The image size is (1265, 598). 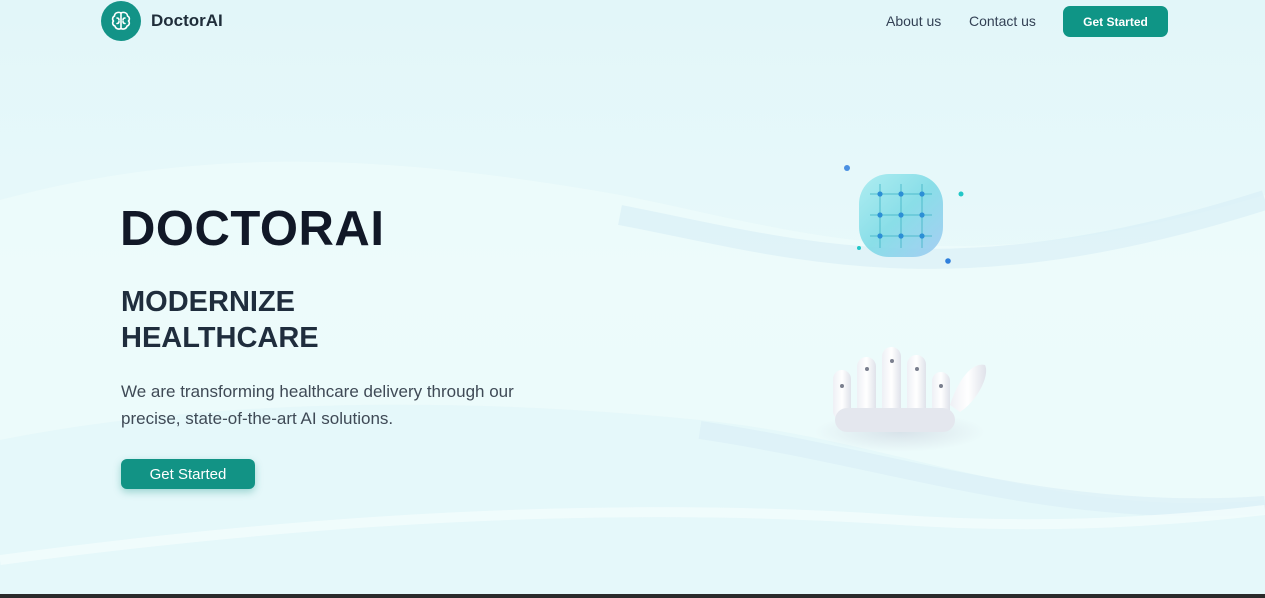 What do you see at coordinates (901, 308) in the screenshot?
I see `ai-hand-illustration` at bounding box center [901, 308].